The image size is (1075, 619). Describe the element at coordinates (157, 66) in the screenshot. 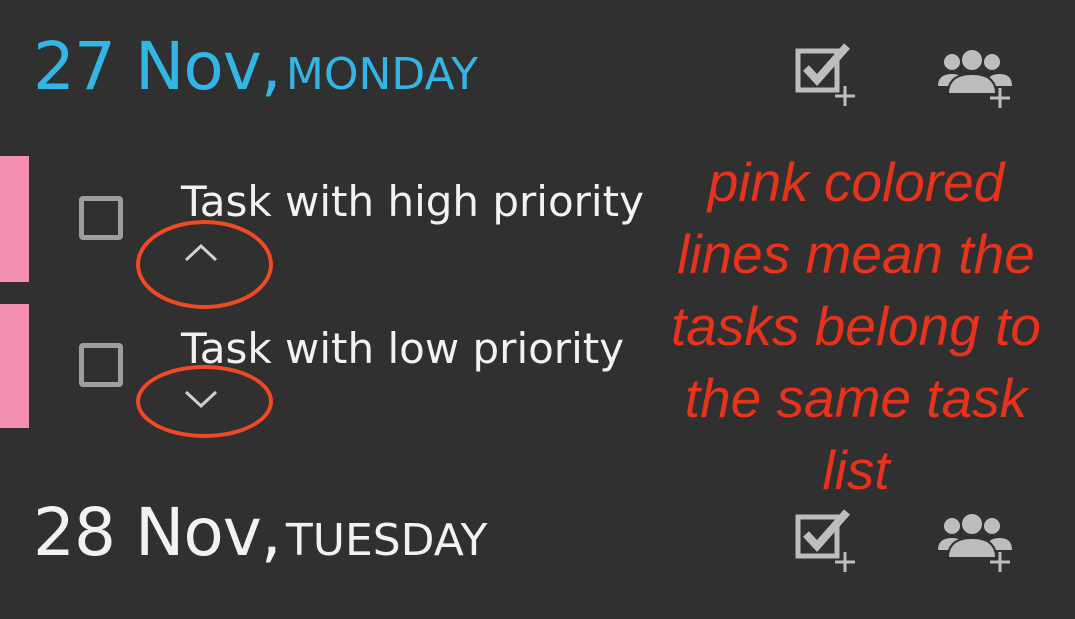

I see `day-date: 27 Nov,` at that location.